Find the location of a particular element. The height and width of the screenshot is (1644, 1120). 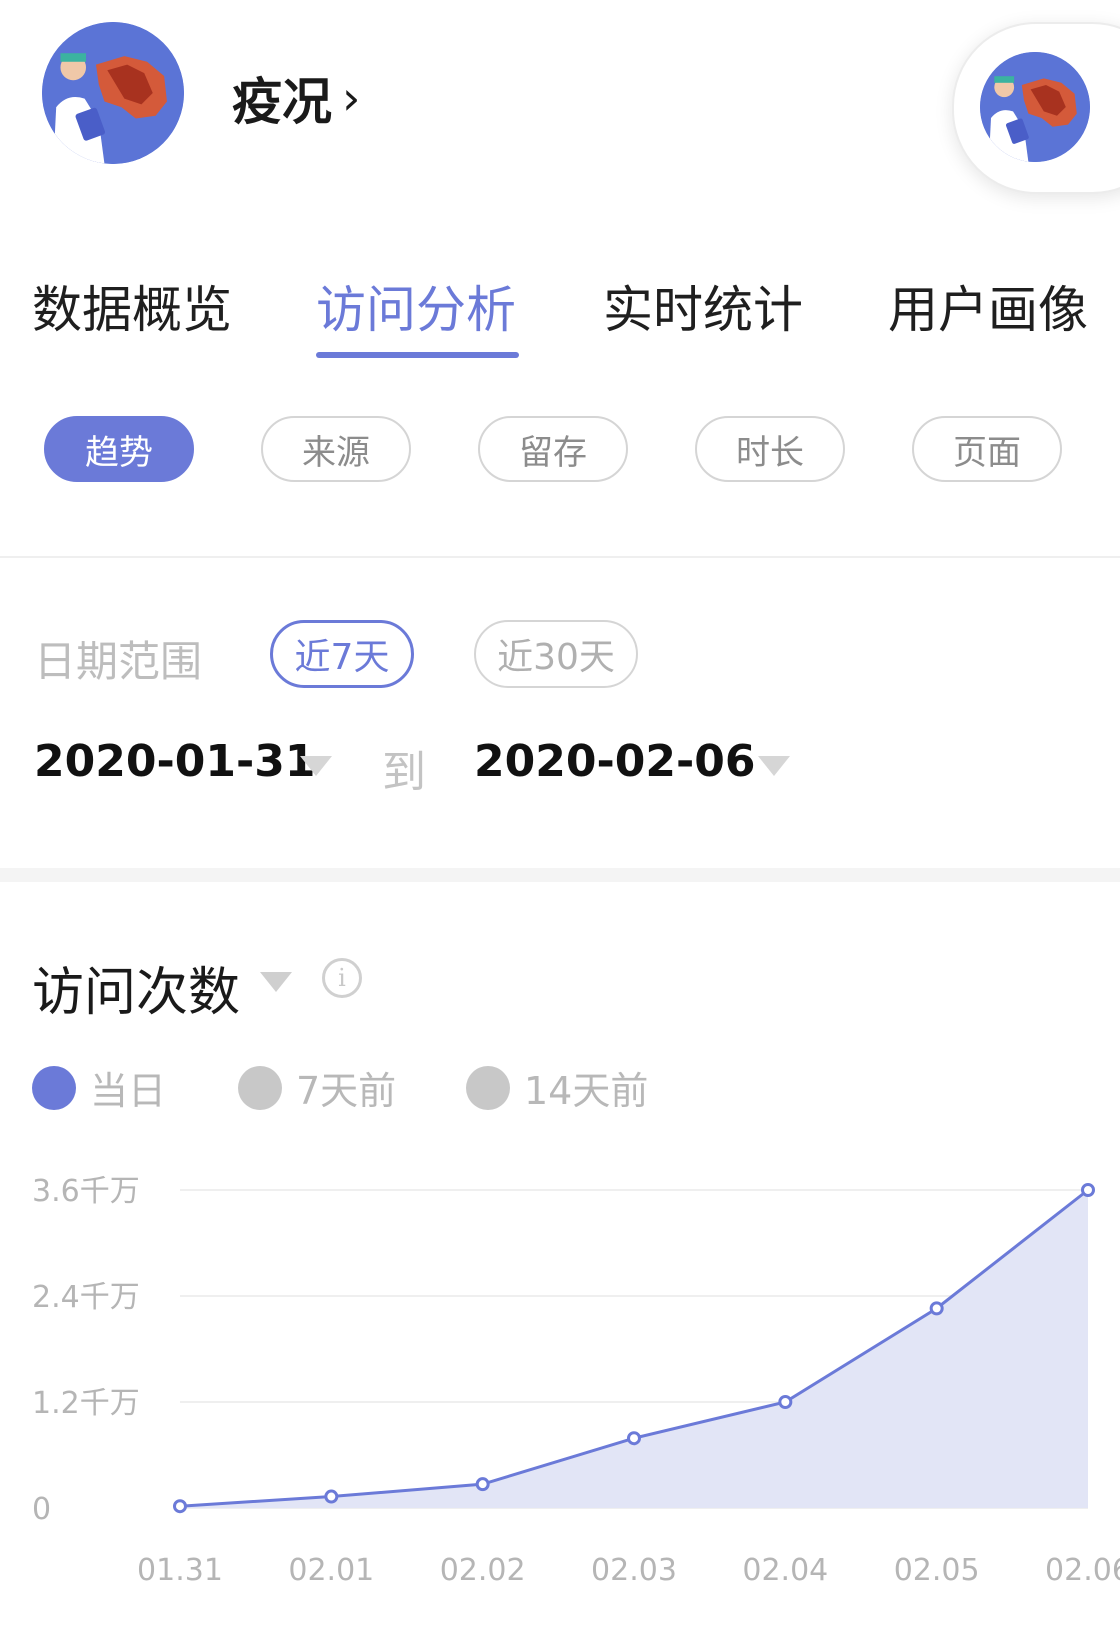

app-title-text: 疫况 is located at coordinates (282, 102).